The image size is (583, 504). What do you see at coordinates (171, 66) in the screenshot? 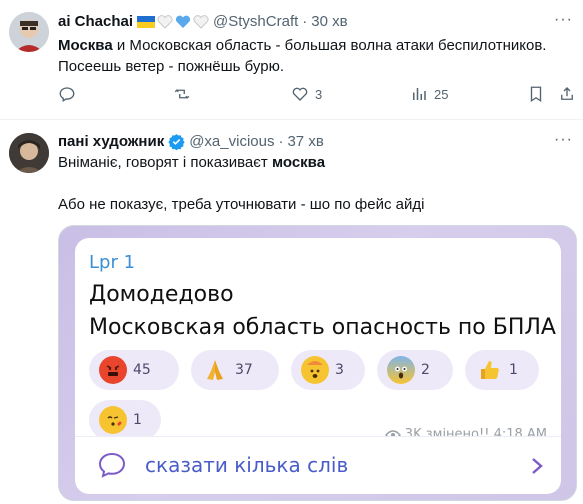
I see `tweet-text-line2: Посеешь ветер - пожнёшь бурю.` at bounding box center [171, 66].